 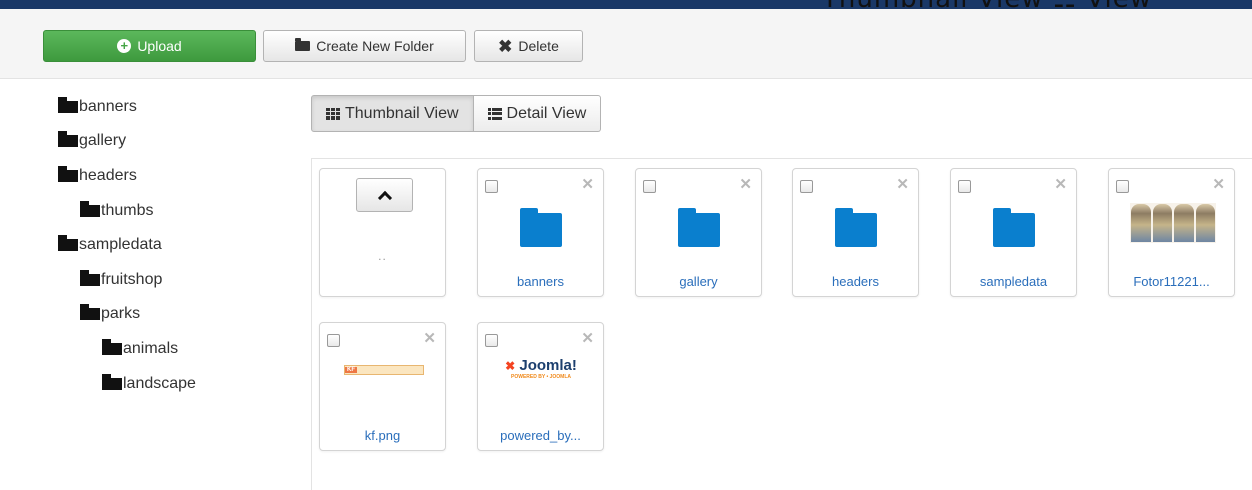 What do you see at coordinates (1173, 223) in the screenshot?
I see `image-thumbnail` at bounding box center [1173, 223].